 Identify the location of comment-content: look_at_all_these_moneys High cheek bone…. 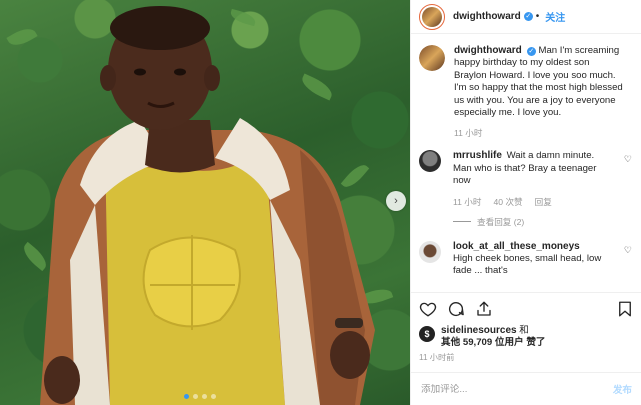
(534, 259).